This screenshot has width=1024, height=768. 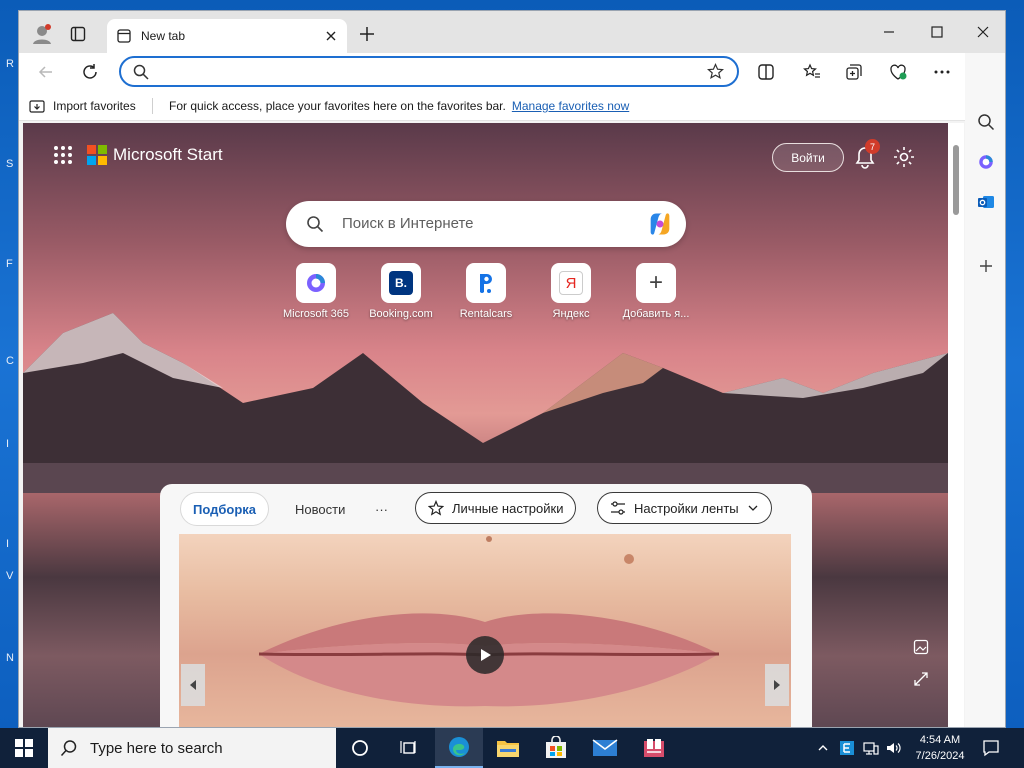 I want to click on show-hidden-icons-button, so click(x=823, y=748).